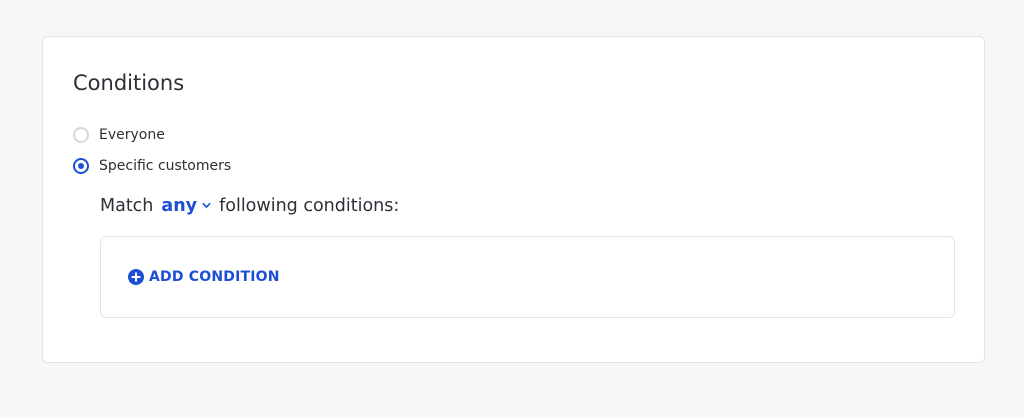 Image resolution: width=1024 pixels, height=418 pixels. I want to click on radio-button-everyone, so click(81, 135).